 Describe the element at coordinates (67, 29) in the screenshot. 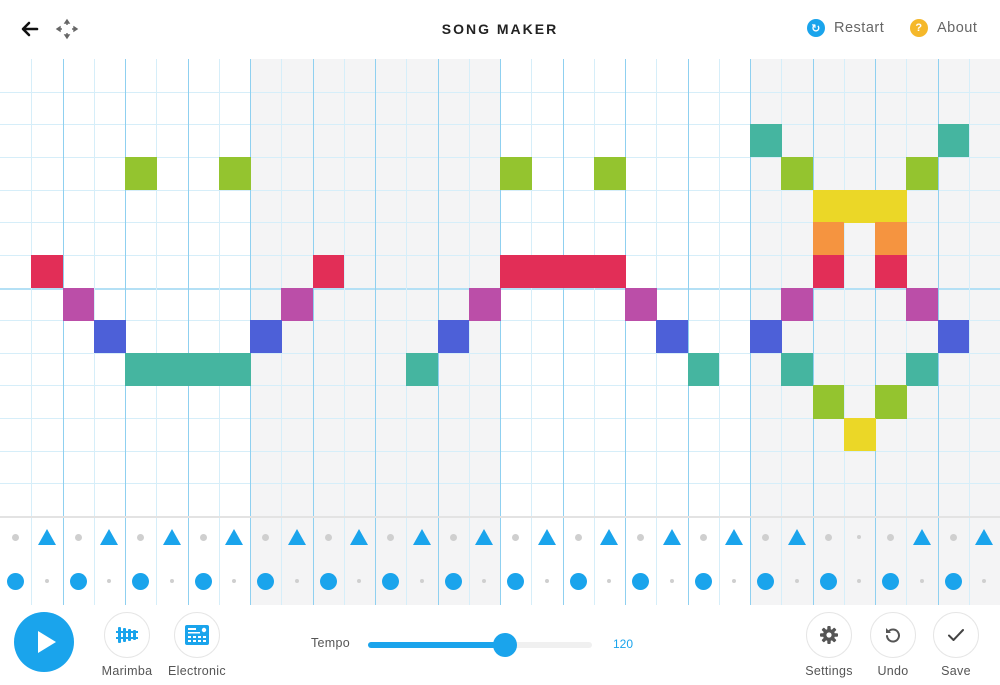

I see `move-button` at that location.